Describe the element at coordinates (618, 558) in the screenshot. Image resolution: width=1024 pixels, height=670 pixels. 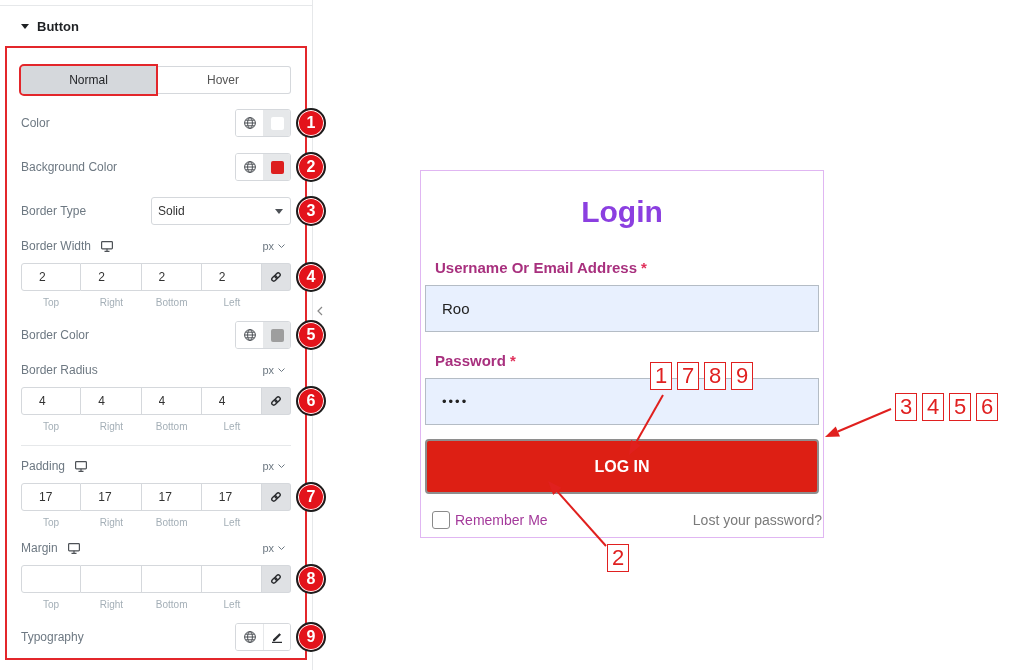
I see `callout-number: 2` at that location.